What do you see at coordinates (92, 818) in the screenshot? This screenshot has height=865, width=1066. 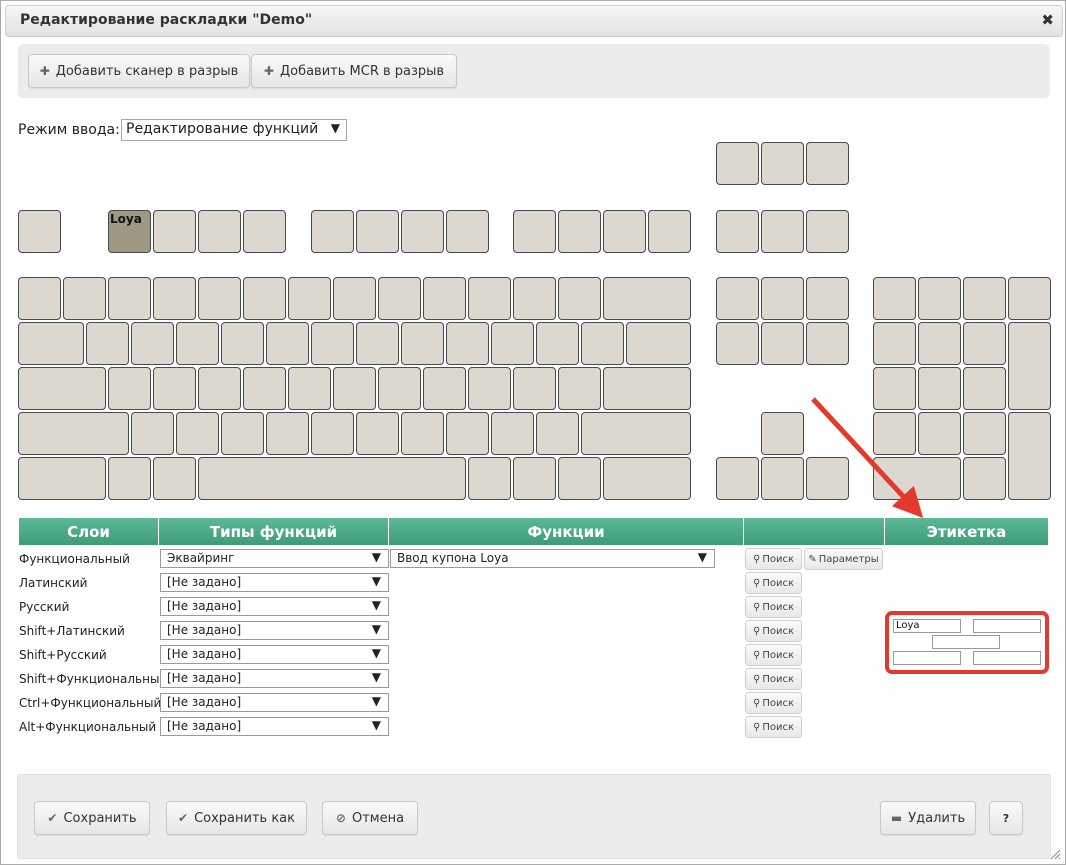 I see `save-button: ✔ Сохранить` at bounding box center [92, 818].